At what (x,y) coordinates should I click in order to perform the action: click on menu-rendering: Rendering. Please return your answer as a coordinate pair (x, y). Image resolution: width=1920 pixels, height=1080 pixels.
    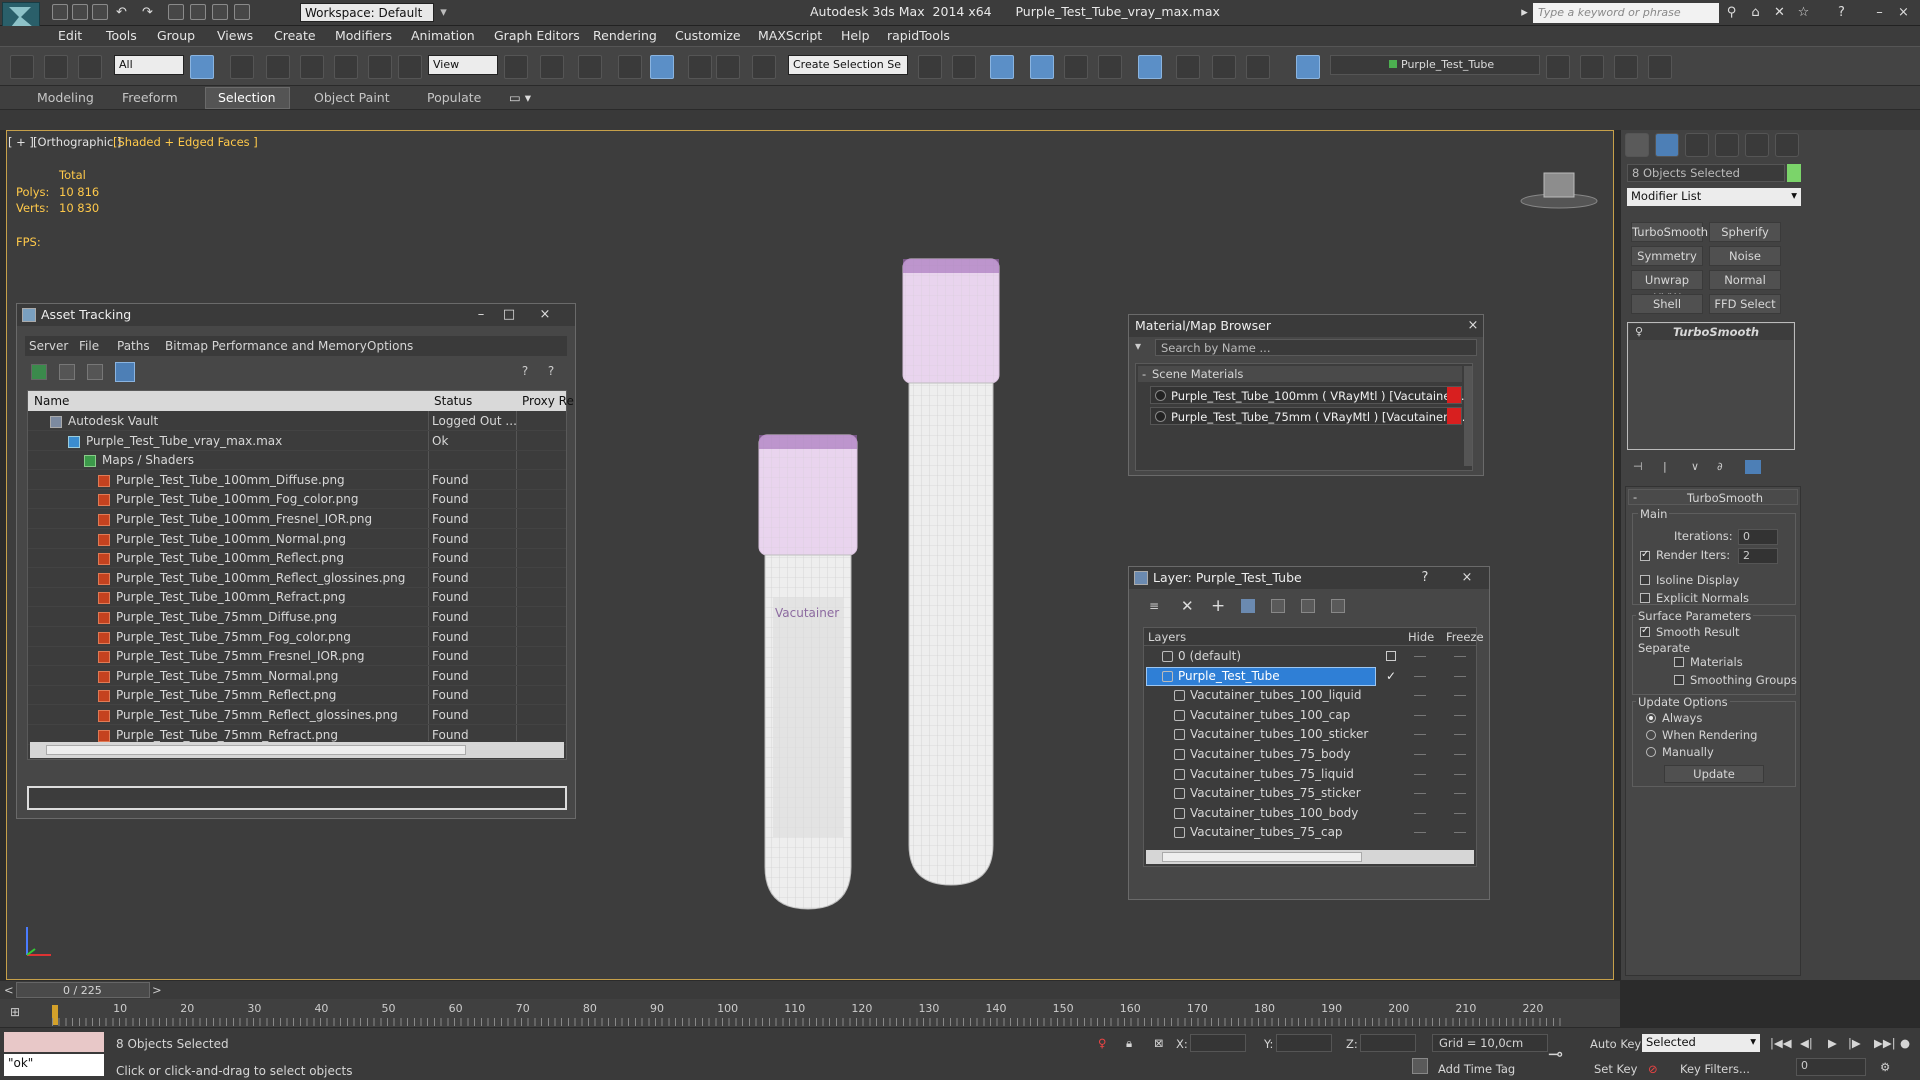
    Looking at the image, I should click on (625, 35).